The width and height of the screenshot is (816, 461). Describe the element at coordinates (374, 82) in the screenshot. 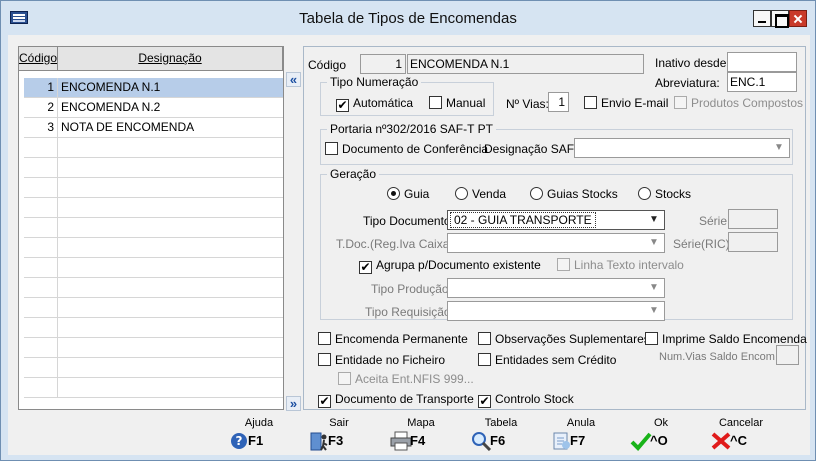

I see `tipo-numeracao-title: Tipo Numeração` at that location.